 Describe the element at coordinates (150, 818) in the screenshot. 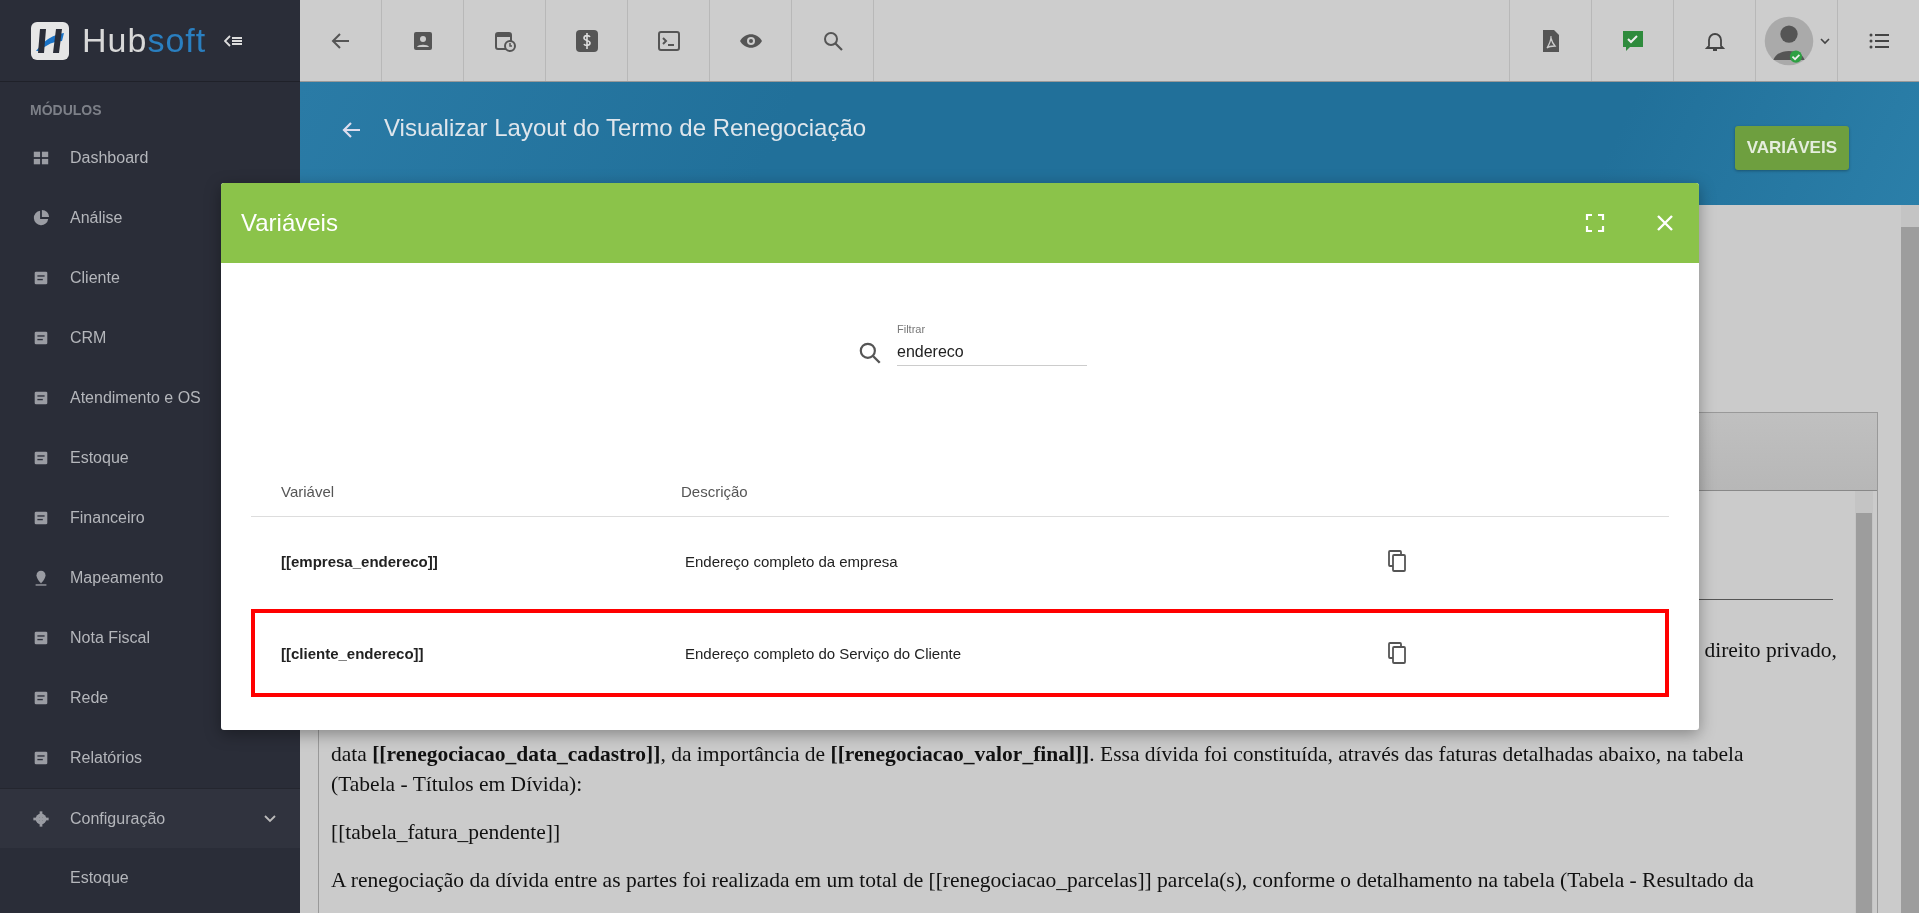

I see `sidebar-item: Configuração` at that location.